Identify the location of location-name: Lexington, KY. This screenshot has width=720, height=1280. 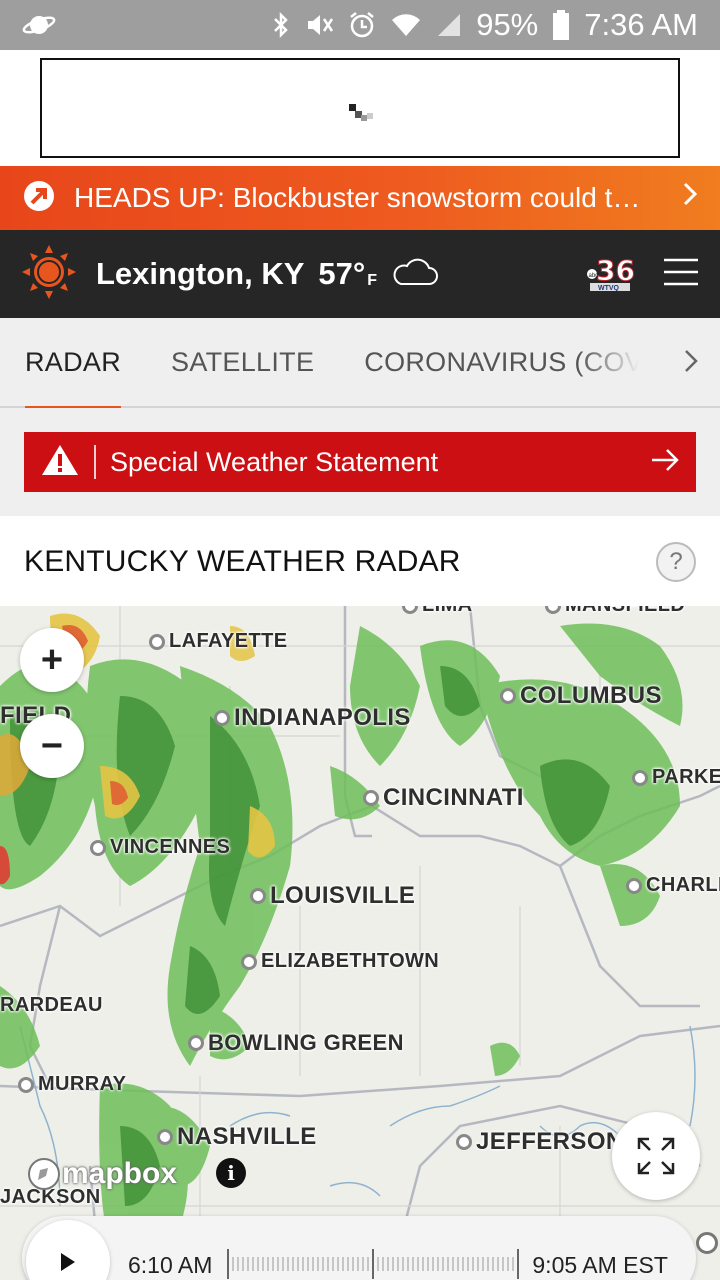
(200, 274).